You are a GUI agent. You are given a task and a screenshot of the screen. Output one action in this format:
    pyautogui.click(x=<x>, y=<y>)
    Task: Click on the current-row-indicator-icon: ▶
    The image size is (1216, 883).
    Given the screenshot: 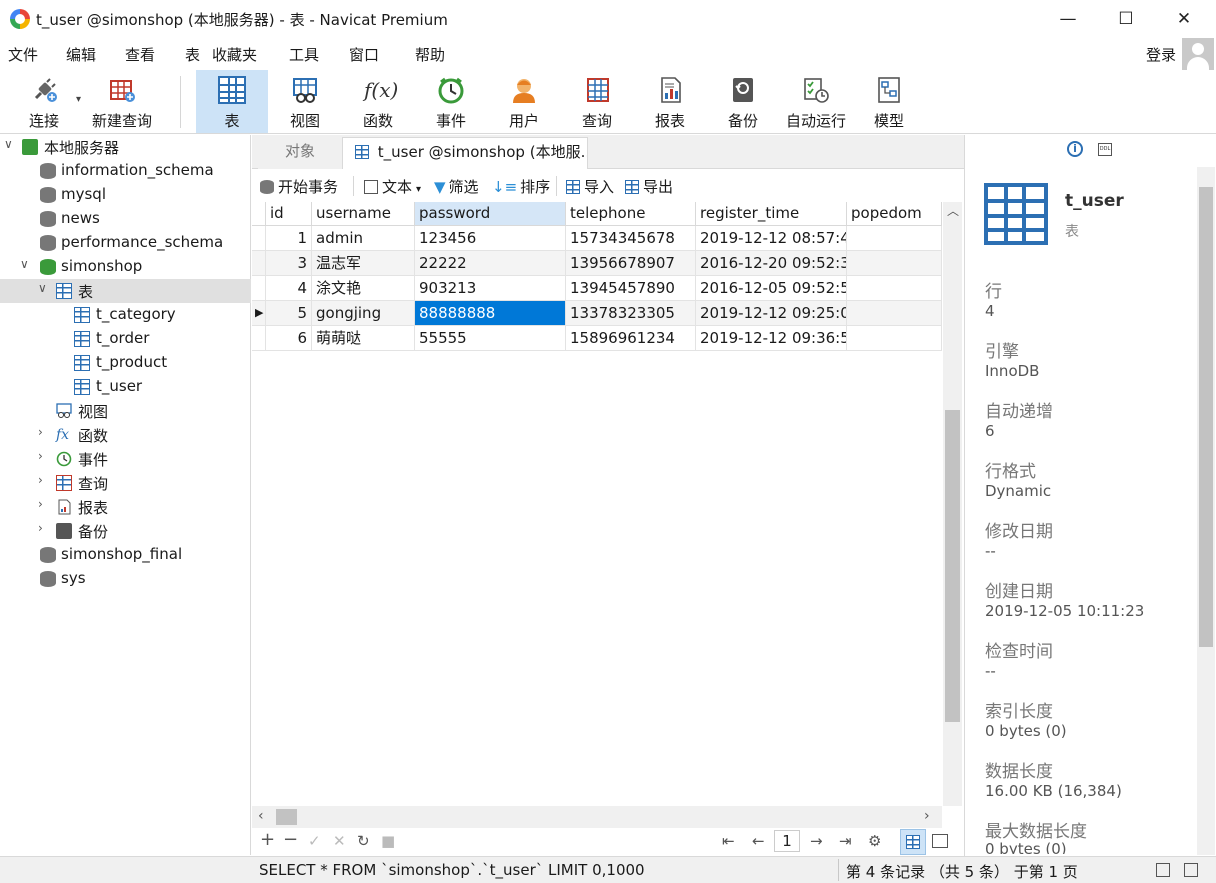 What is the action you would take?
    pyautogui.click(x=259, y=313)
    